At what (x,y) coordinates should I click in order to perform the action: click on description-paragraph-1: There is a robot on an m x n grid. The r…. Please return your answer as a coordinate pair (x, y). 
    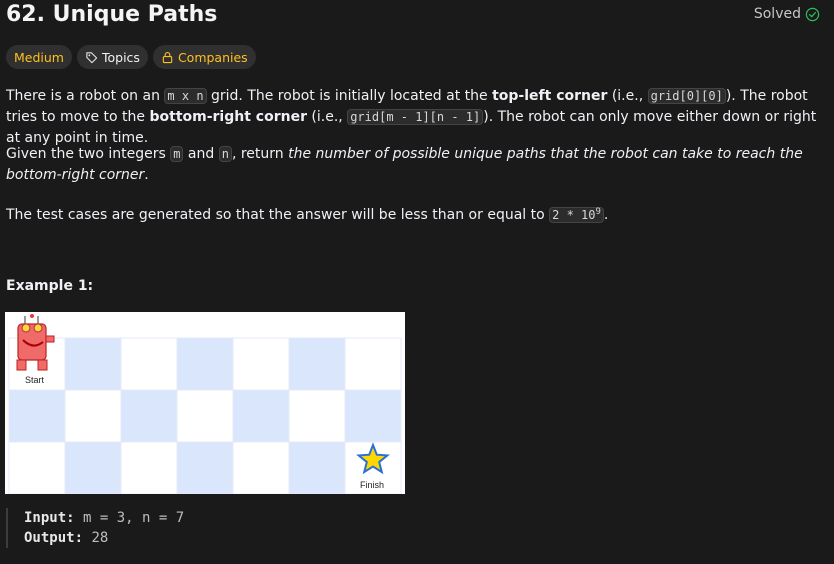
    Looking at the image, I should click on (411, 117).